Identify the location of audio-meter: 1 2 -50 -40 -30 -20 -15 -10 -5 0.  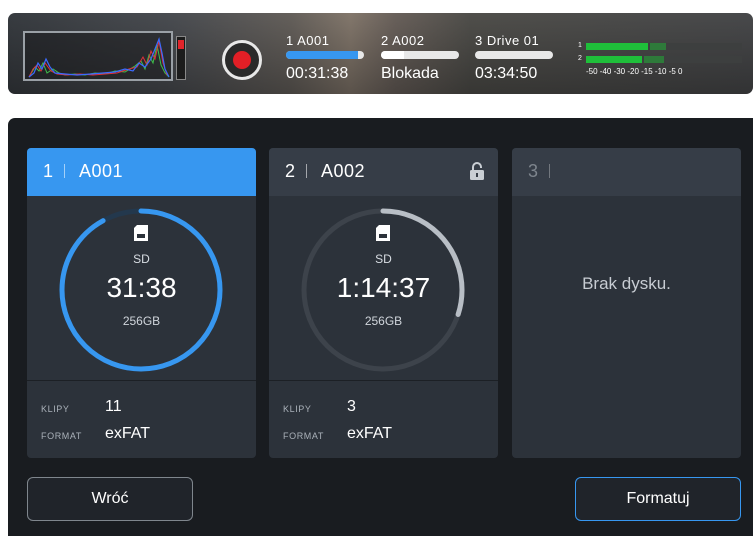
(661, 61).